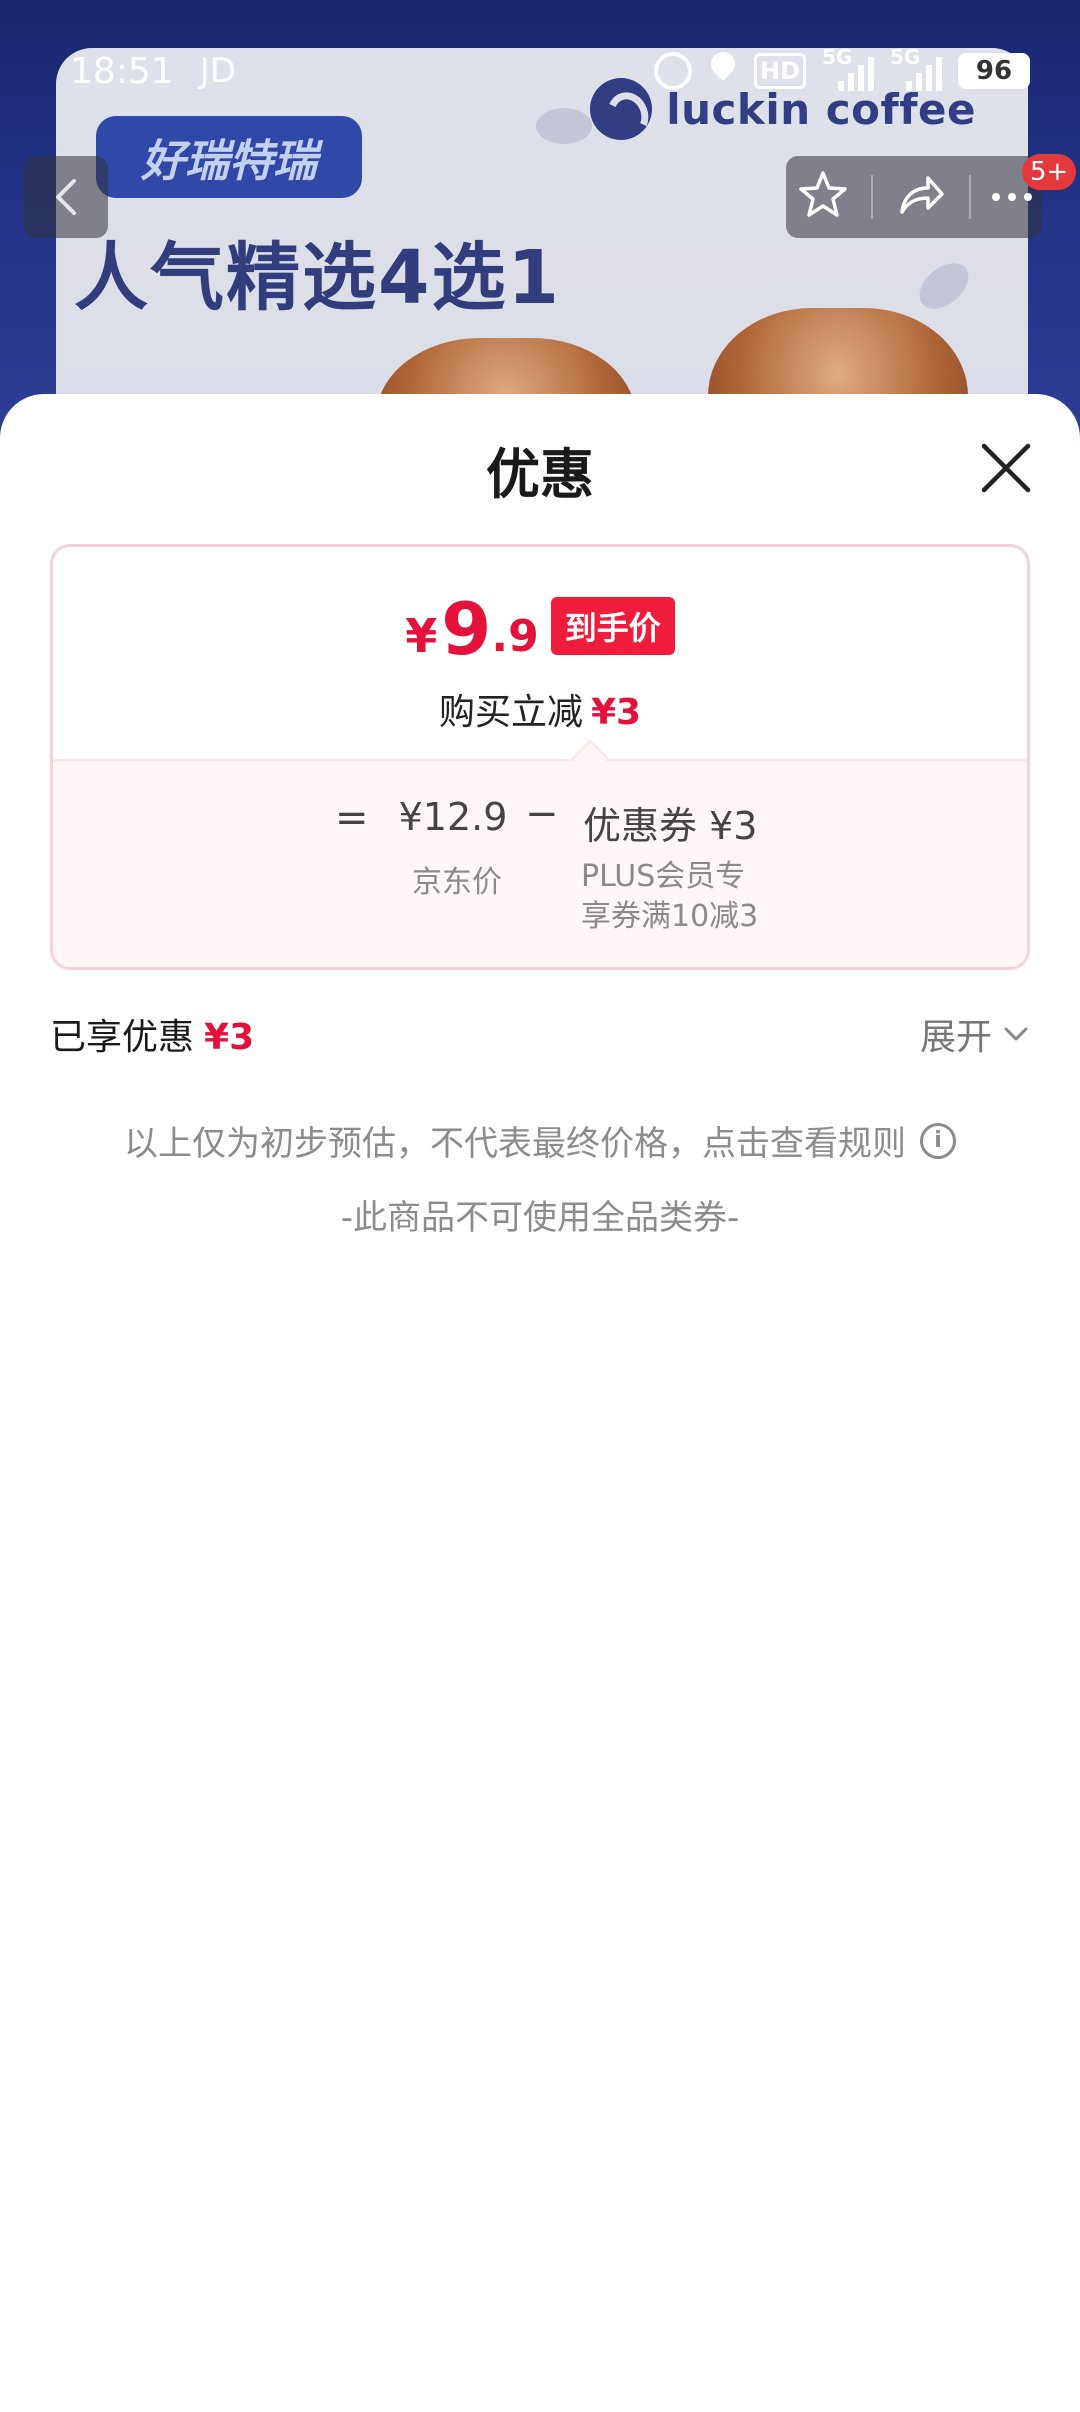  What do you see at coordinates (457, 882) in the screenshot?
I see `jd-price-label: 京东价` at bounding box center [457, 882].